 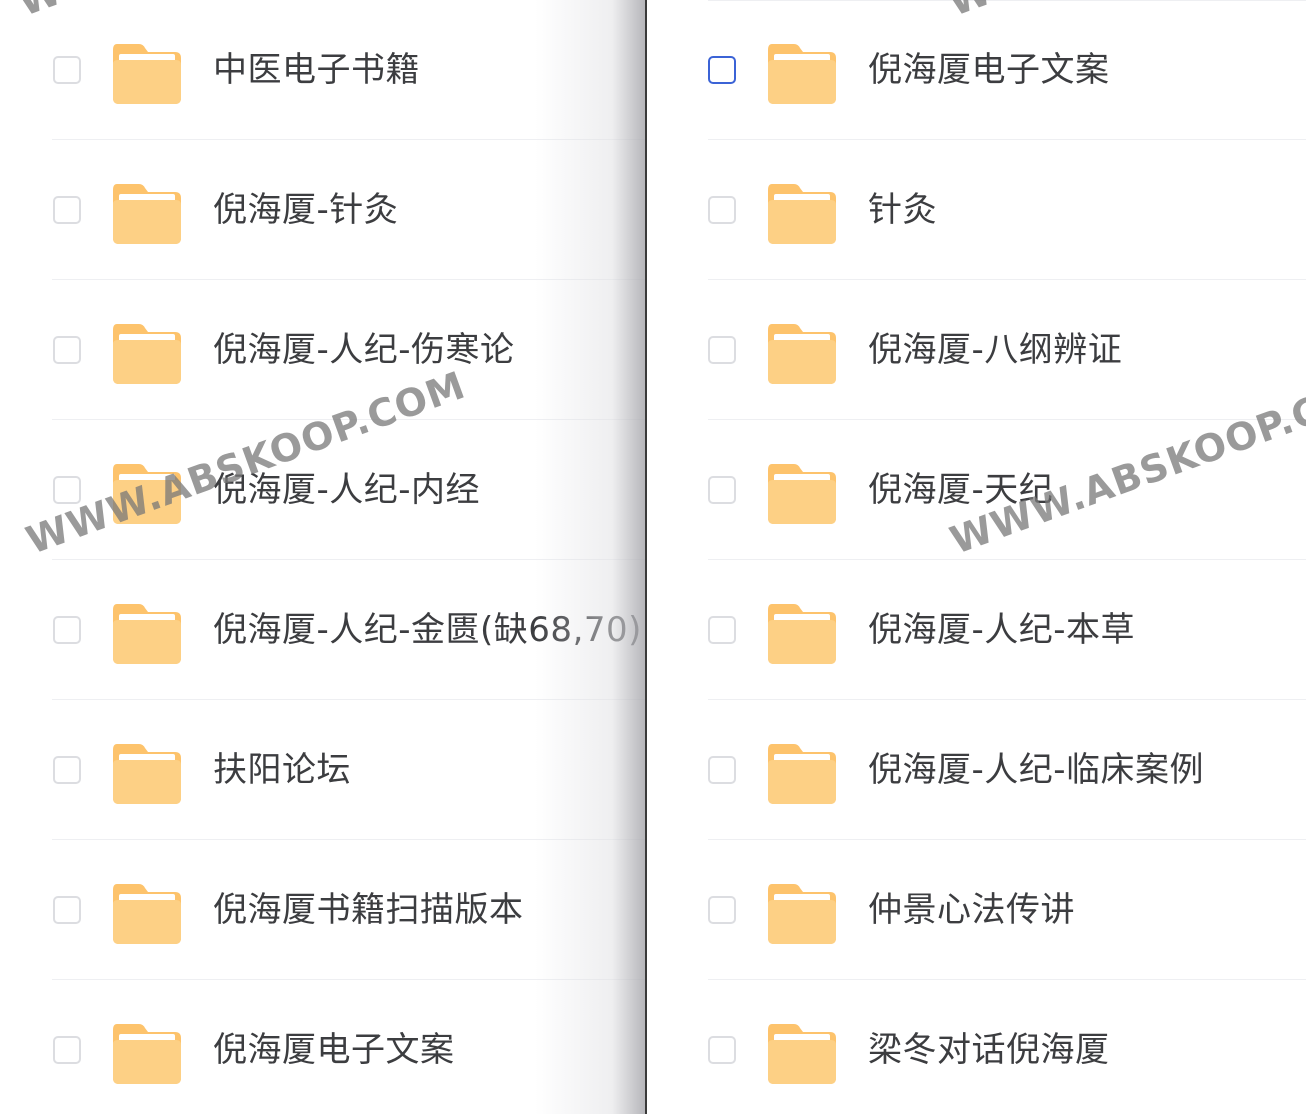 I want to click on list-item: 倪海厦-人纪-本草, so click(x=976, y=630).